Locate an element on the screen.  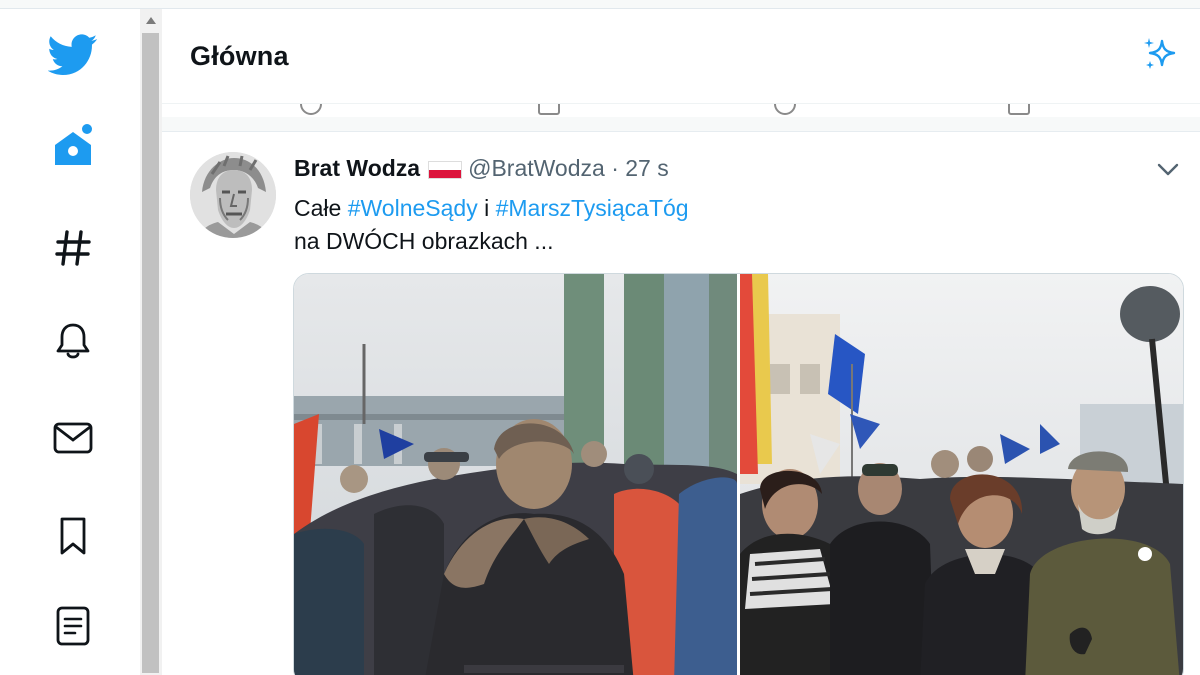
twitter-logo-icon is located at coordinates (73, 55).